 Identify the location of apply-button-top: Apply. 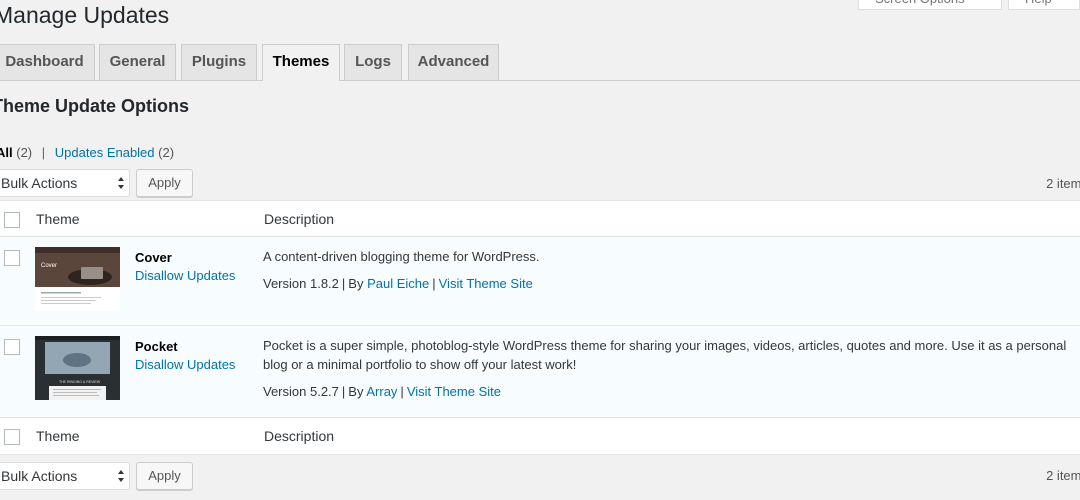
(164, 183).